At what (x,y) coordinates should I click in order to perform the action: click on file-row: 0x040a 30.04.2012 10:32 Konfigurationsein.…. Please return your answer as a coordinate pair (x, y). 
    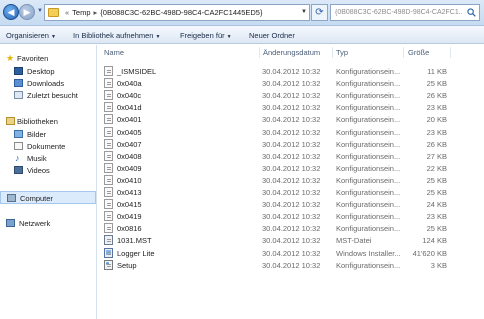
    Looking at the image, I should click on (291, 83).